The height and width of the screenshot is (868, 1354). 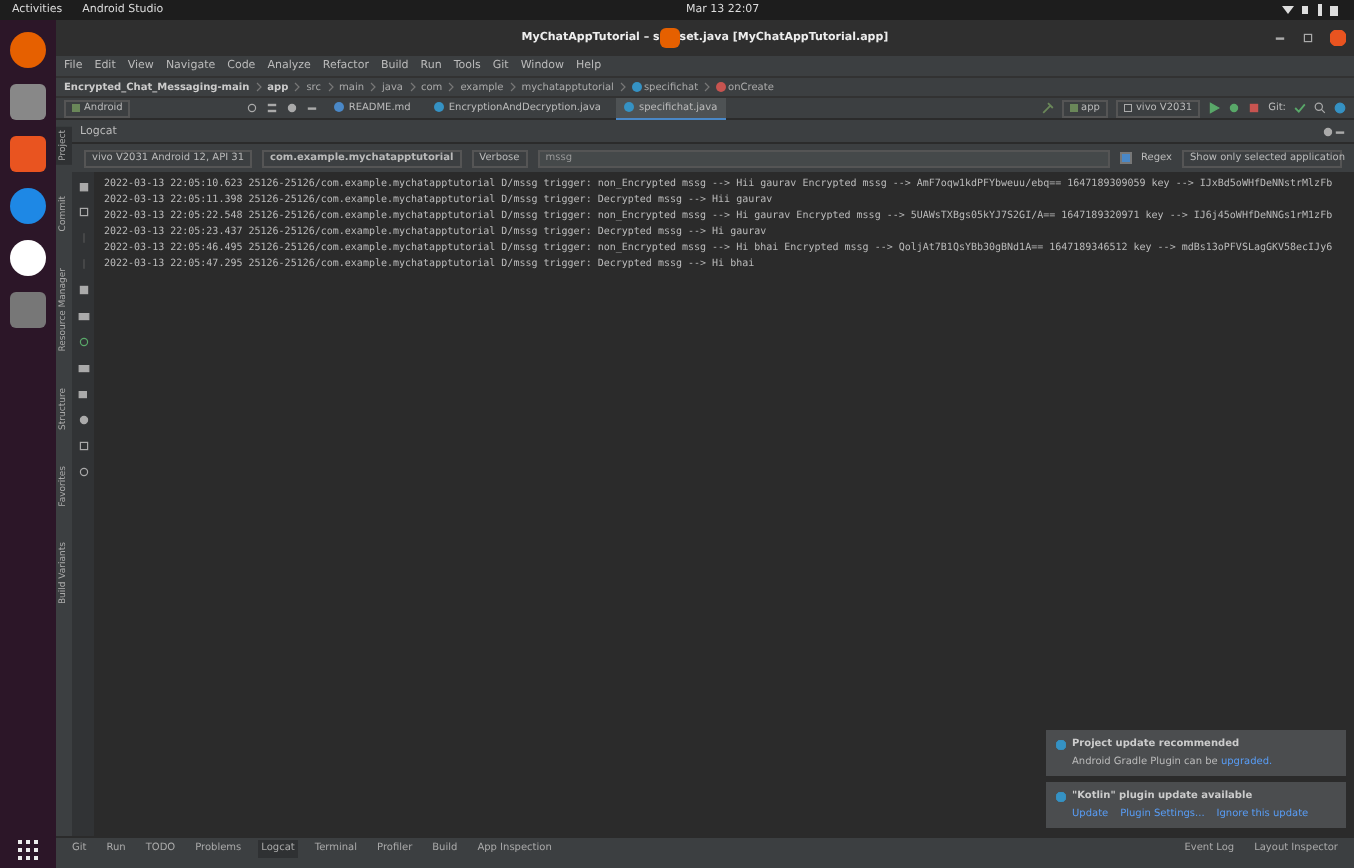 I want to click on minimize-icon, so click(x=1340, y=131).